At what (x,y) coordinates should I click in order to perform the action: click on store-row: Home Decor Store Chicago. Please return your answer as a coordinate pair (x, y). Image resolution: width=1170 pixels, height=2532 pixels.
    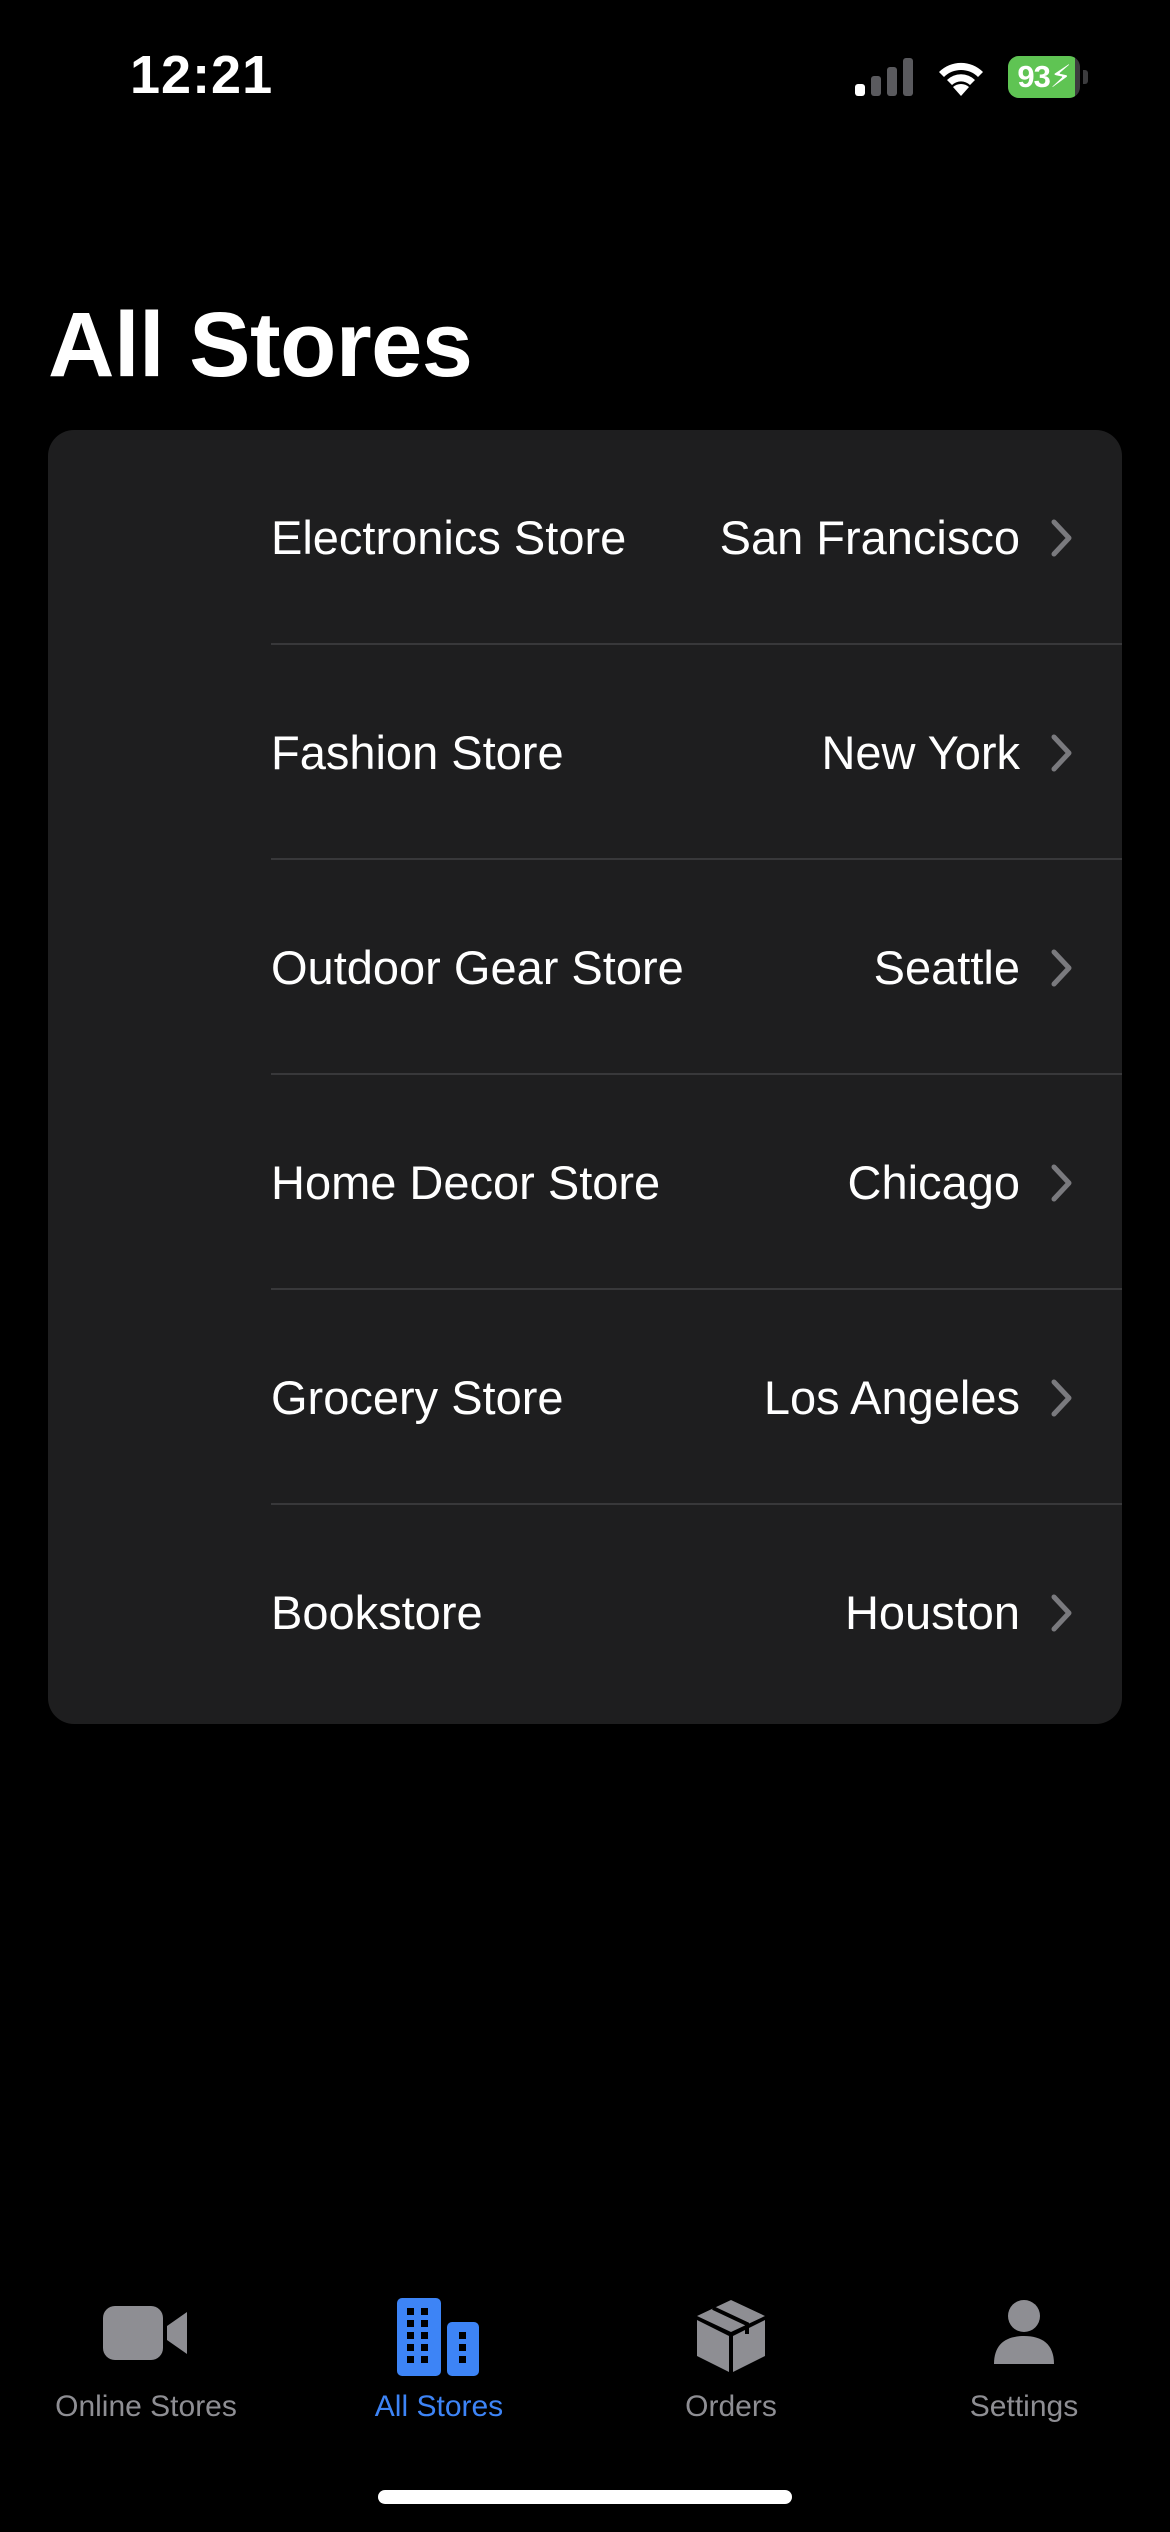
    Looking at the image, I should click on (585, 1182).